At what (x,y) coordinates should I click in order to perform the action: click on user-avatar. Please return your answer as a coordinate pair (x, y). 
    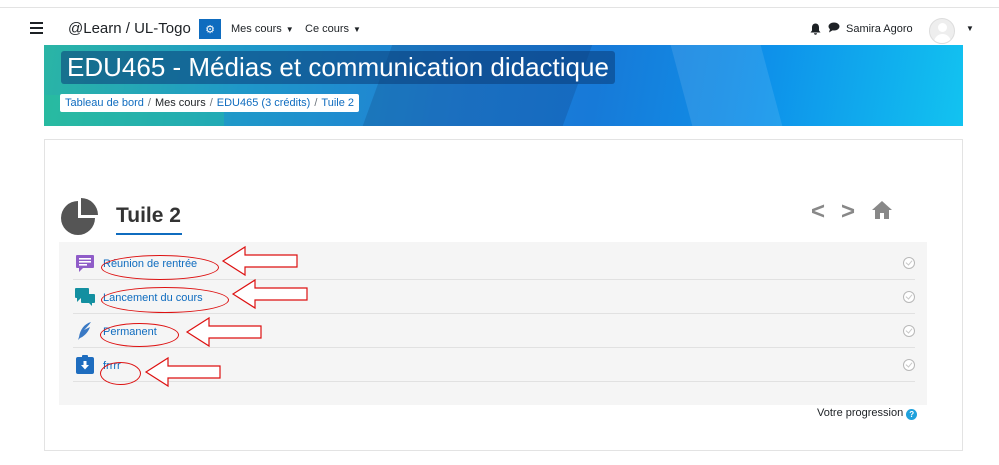
    Looking at the image, I should click on (942, 31).